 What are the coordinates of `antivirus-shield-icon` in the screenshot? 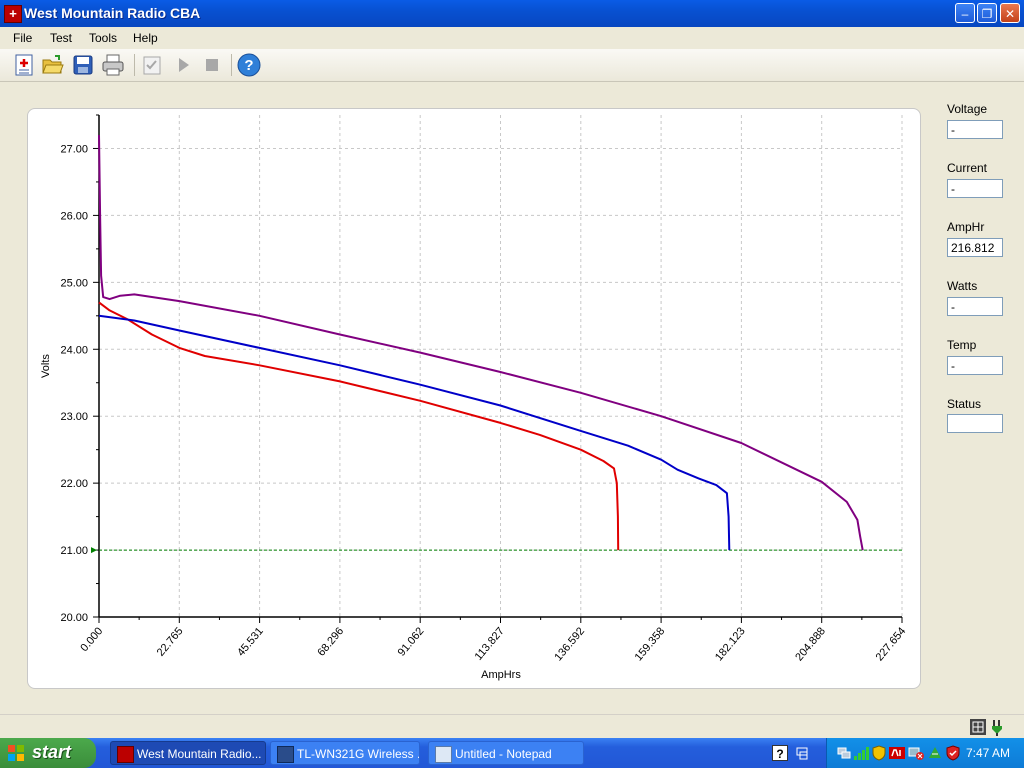 It's located at (953, 753).